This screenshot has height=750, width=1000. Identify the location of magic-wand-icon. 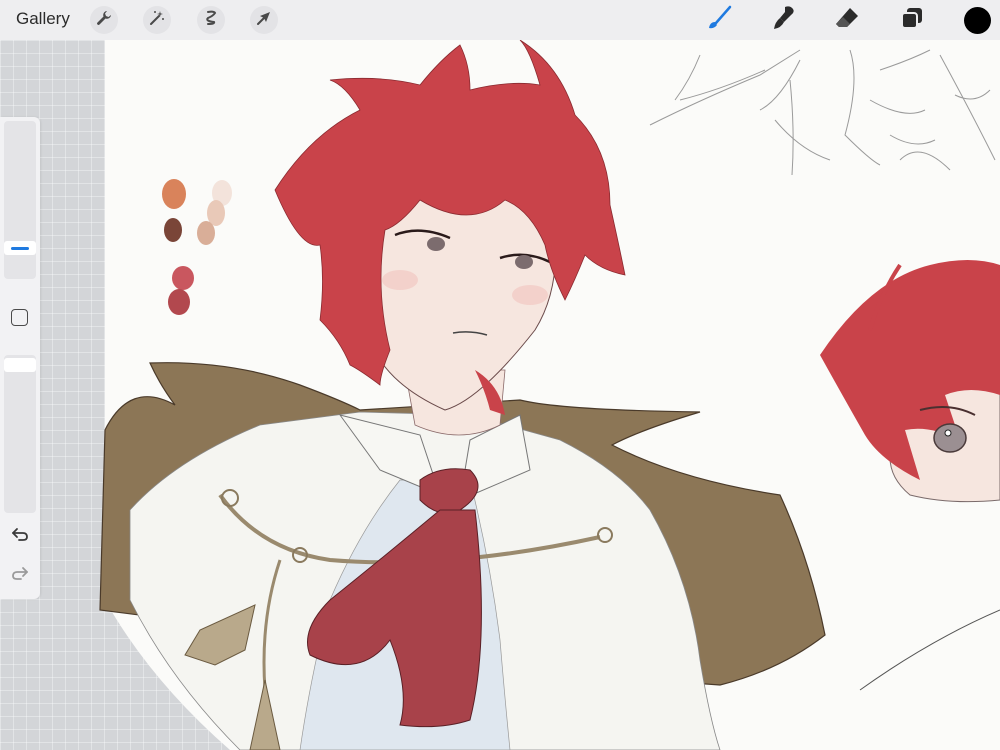
(157, 20).